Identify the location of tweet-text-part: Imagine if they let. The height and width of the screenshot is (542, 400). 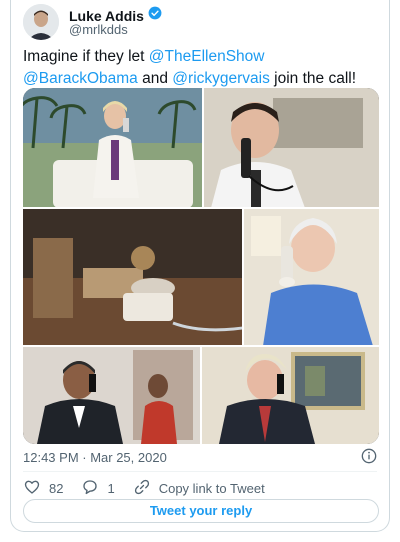
(86, 56).